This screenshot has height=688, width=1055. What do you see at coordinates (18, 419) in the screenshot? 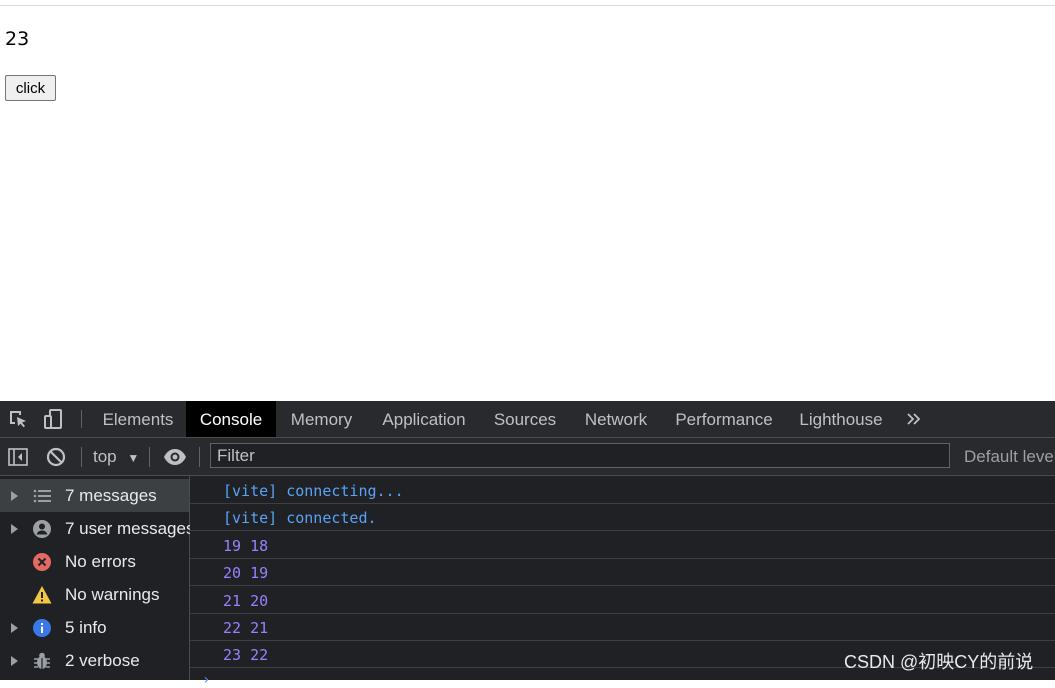
I see `inspect-element-icon` at bounding box center [18, 419].